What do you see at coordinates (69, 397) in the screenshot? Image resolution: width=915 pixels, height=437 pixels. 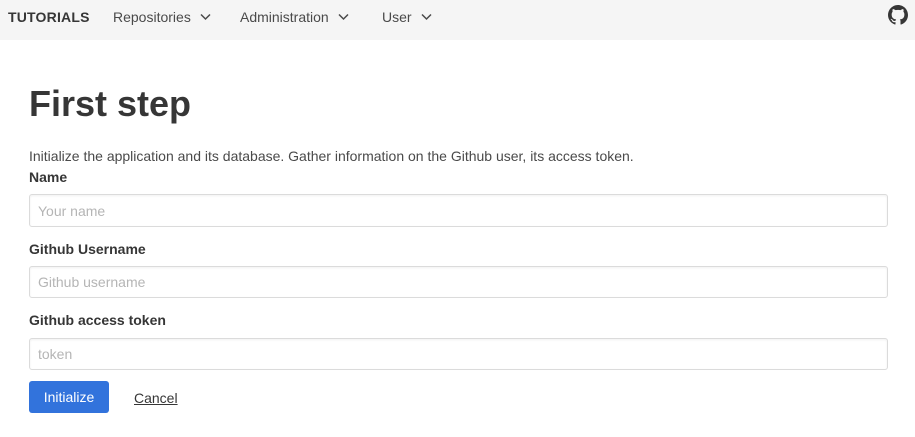 I see `initialize-button: Initialize` at bounding box center [69, 397].